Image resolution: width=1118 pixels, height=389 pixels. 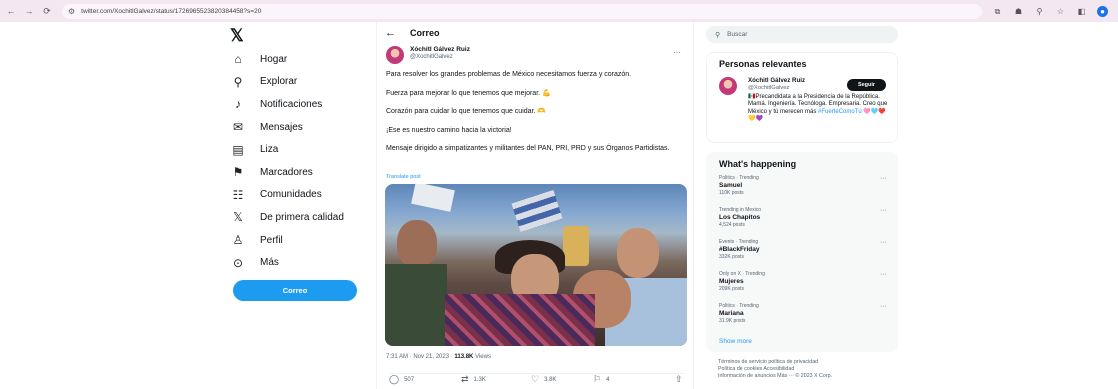 What do you see at coordinates (1081, 11) in the screenshot?
I see `sidepanel-icon: ◧` at bounding box center [1081, 11].